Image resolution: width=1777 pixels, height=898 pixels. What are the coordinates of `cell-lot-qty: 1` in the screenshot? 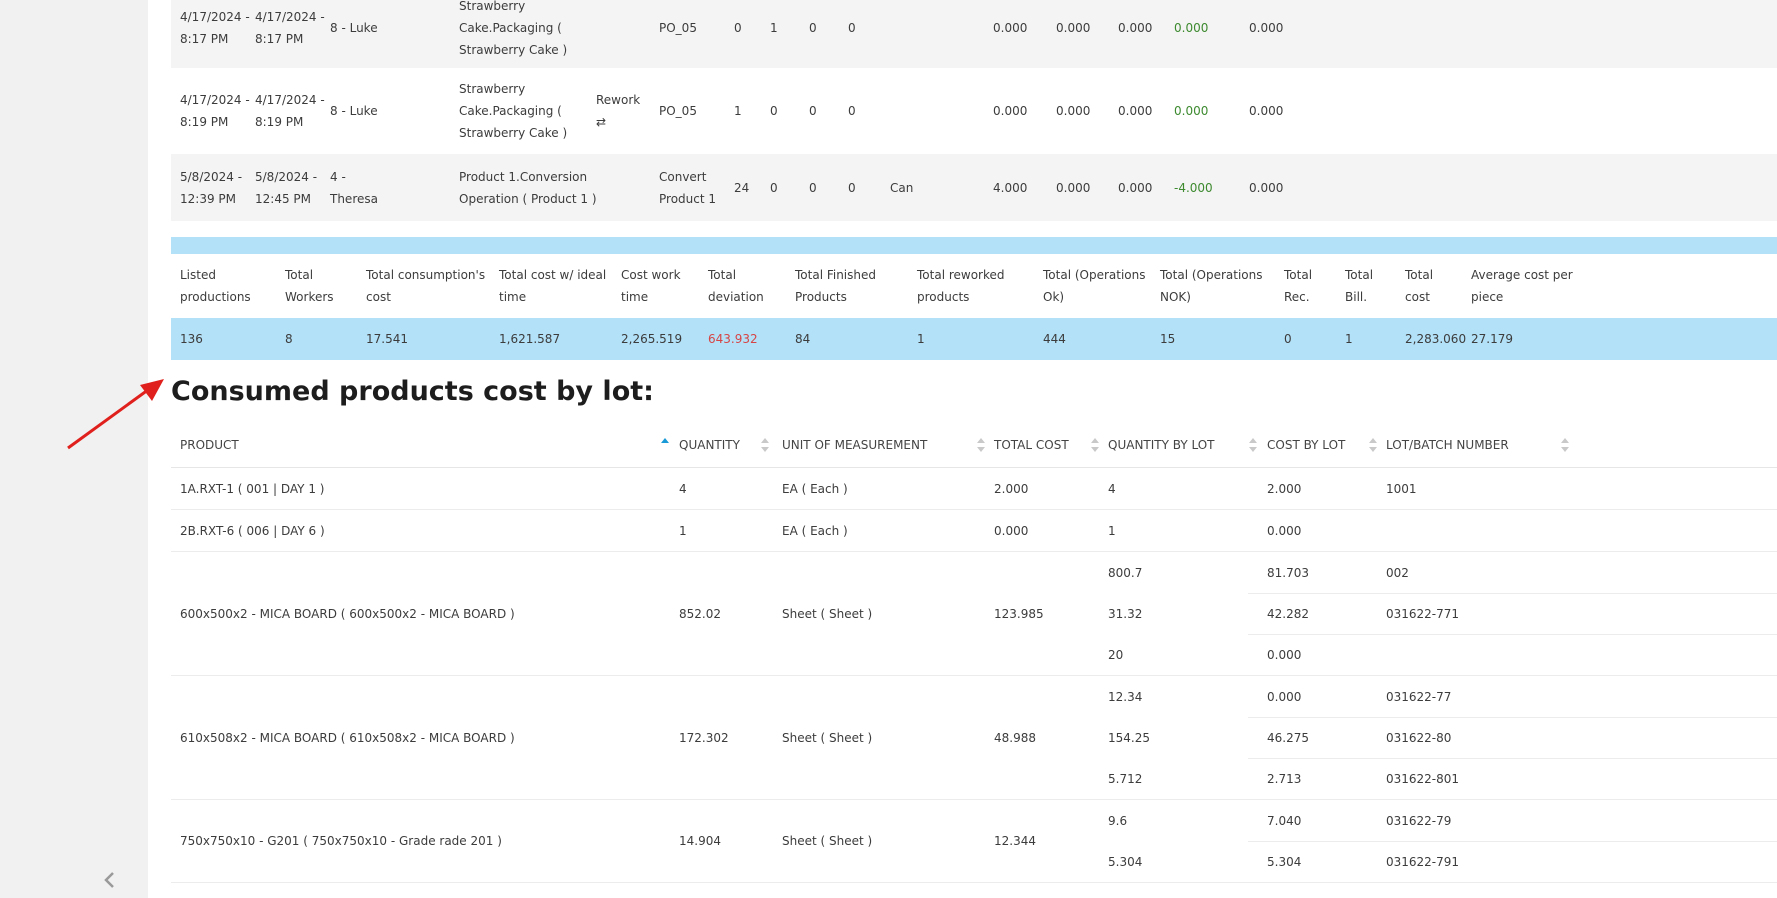 It's located at (1112, 530).